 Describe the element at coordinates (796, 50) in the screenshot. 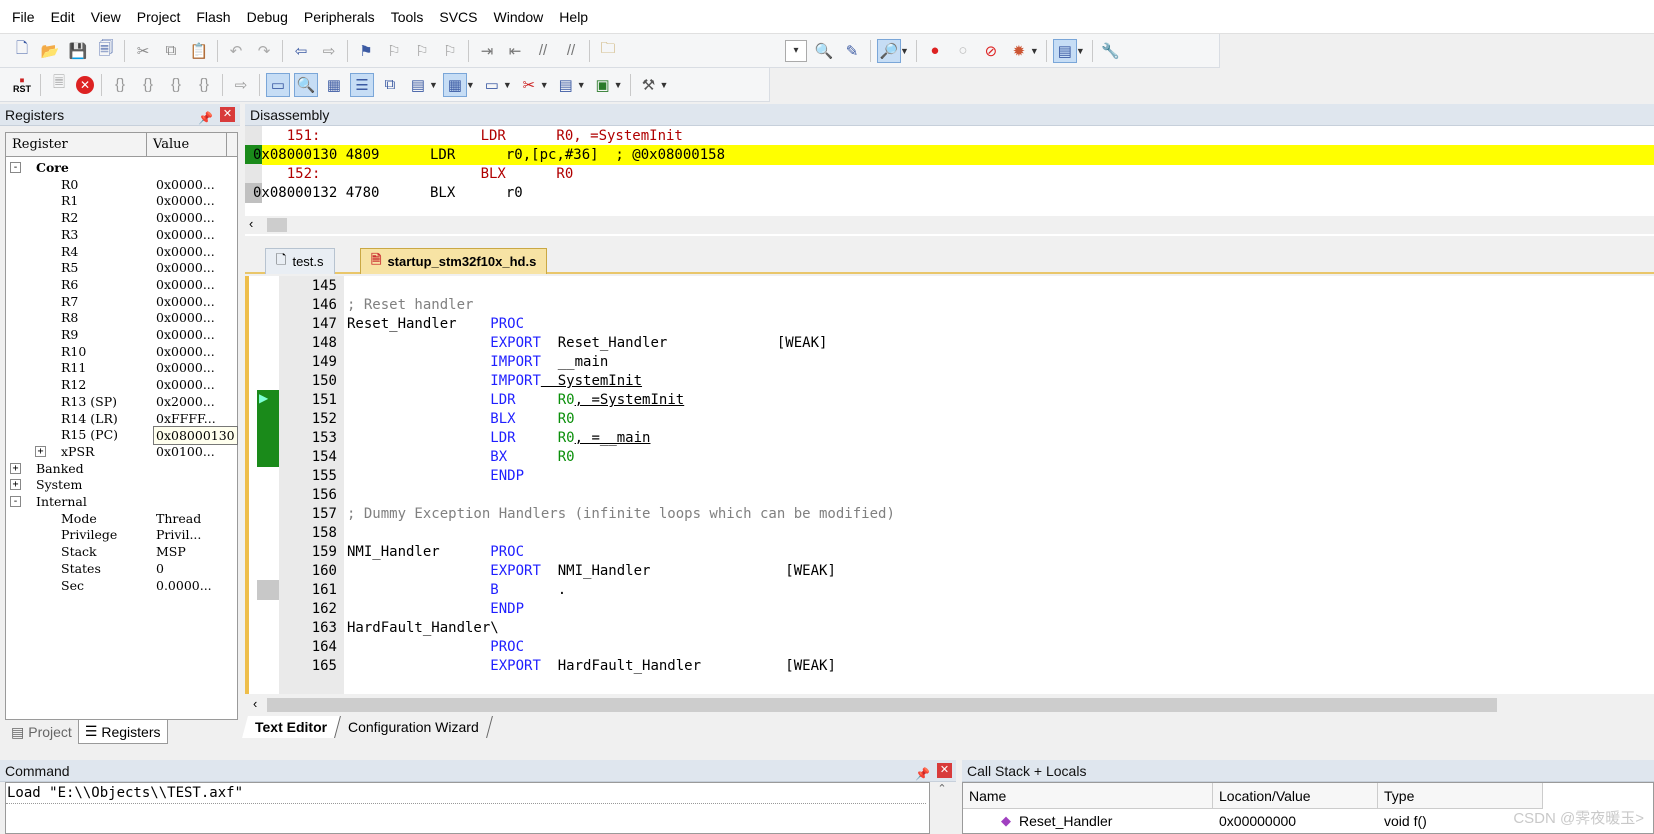

I see `find-combo-dropdown-icon: ▾` at that location.